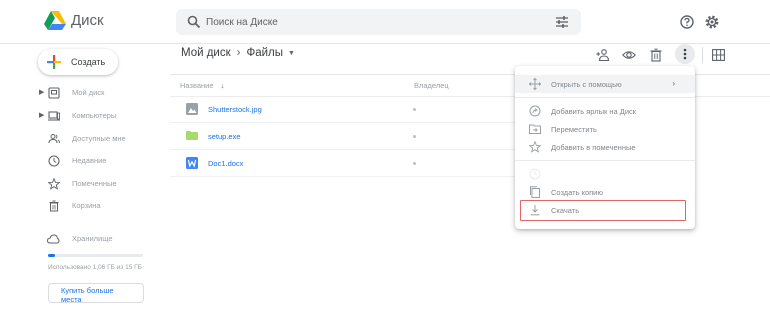 The width and height of the screenshot is (770, 330). I want to click on toolbar-divider, so click(702, 55).